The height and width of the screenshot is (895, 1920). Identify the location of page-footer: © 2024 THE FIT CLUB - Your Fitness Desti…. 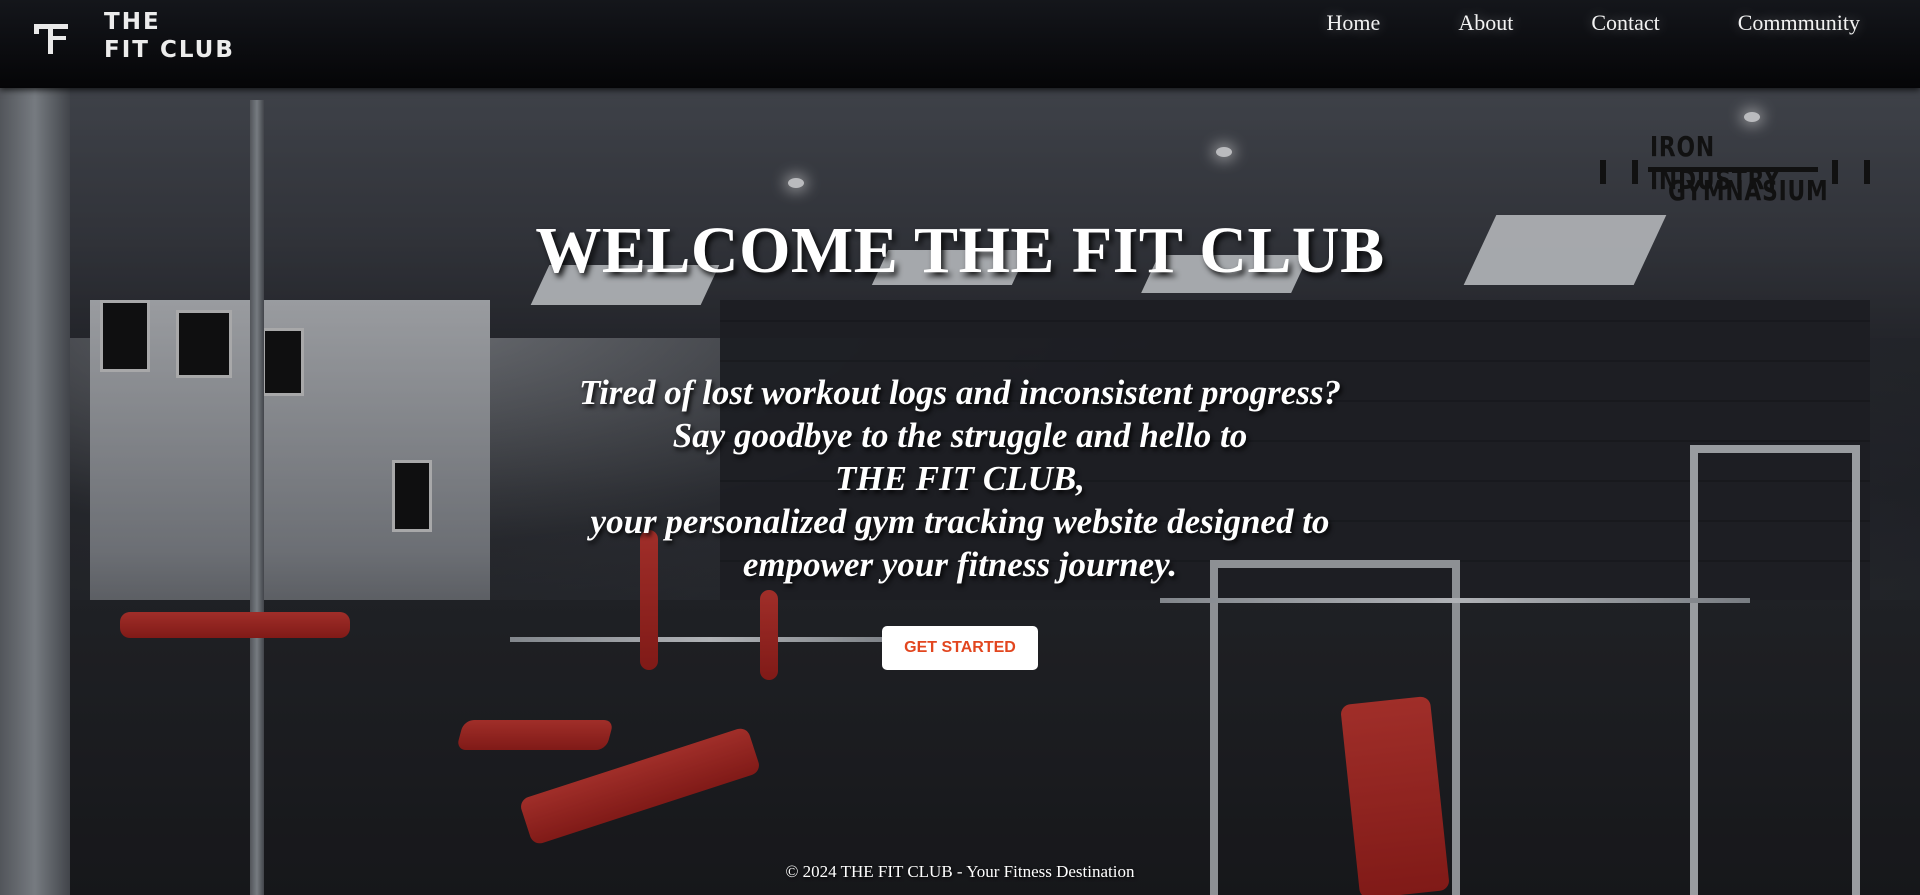
(960, 872).